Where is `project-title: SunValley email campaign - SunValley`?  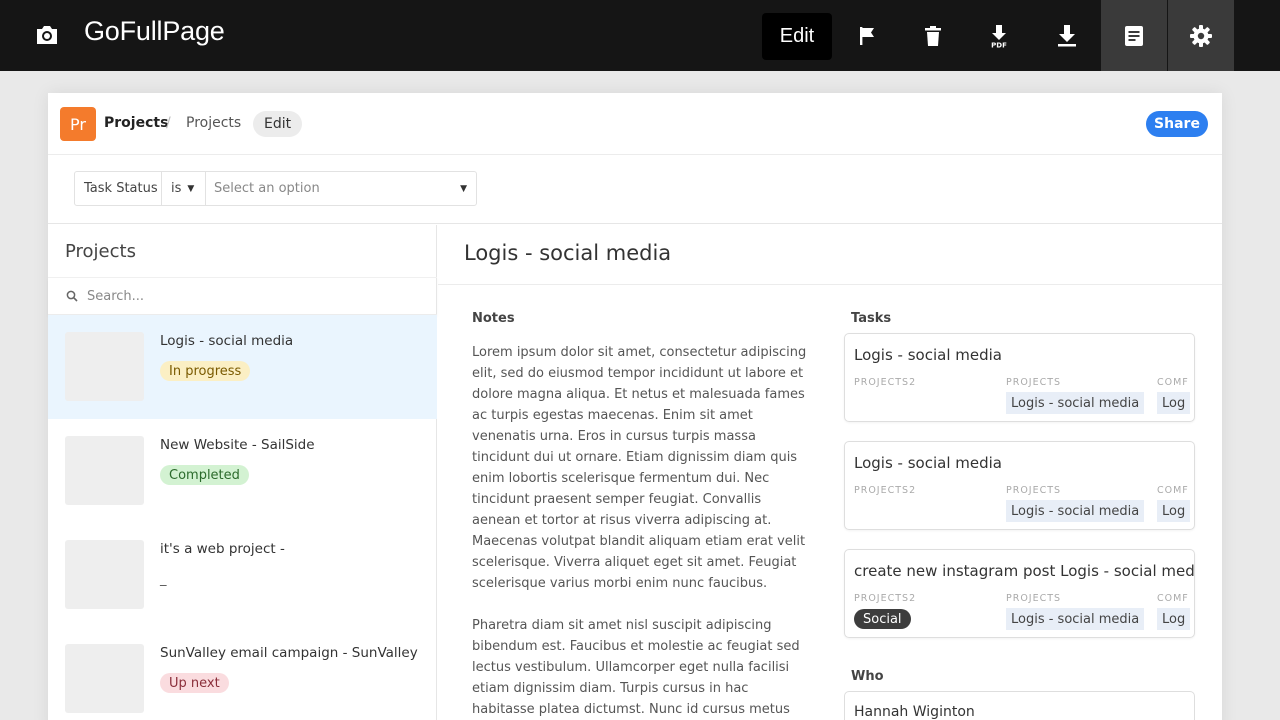 project-title: SunValley email campaign - SunValley is located at coordinates (289, 653).